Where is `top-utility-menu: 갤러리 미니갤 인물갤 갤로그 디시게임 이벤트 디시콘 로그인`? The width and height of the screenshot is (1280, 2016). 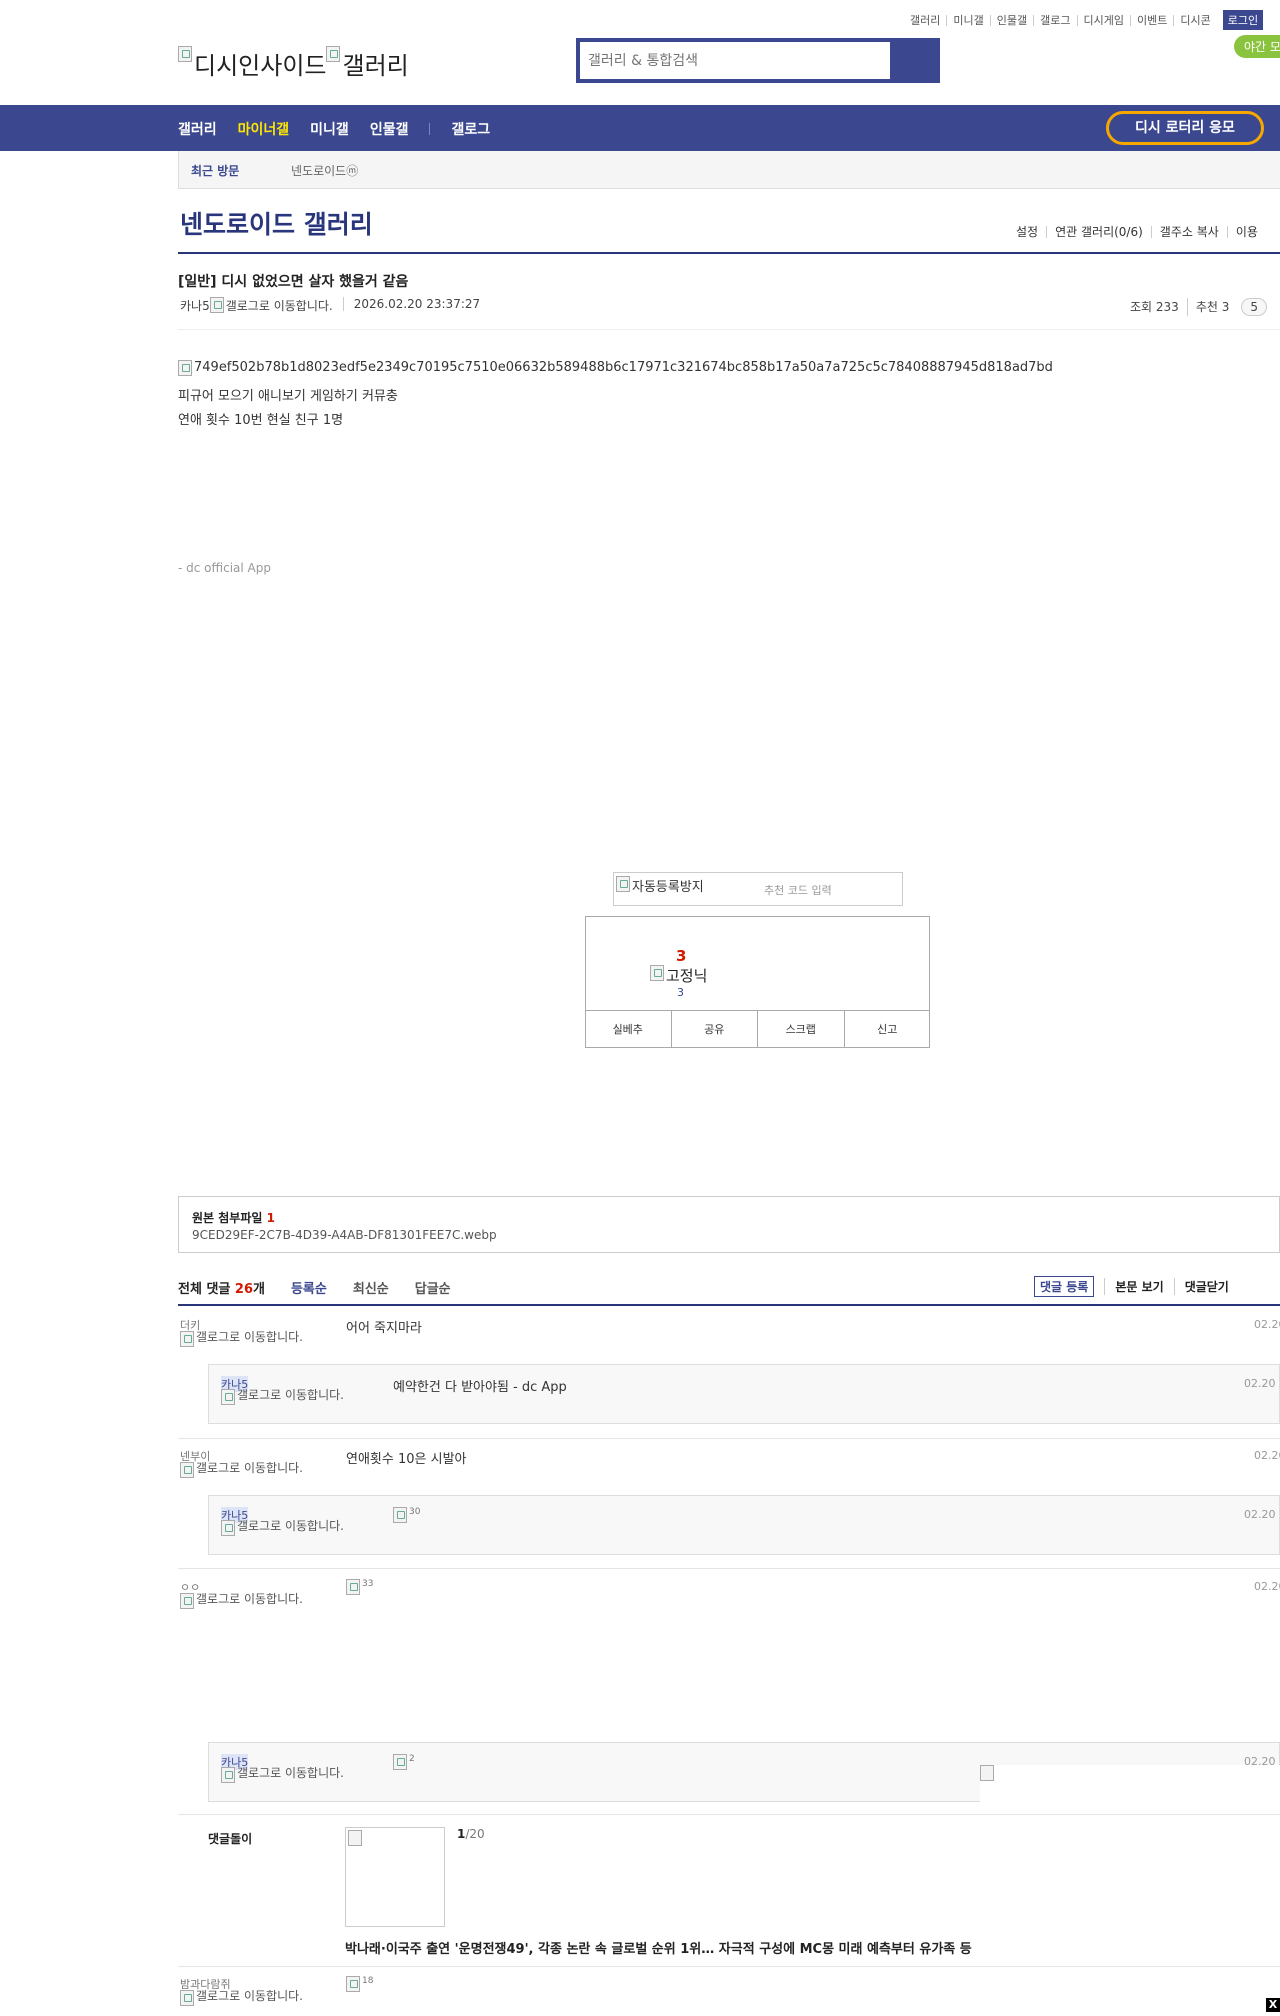
top-utility-menu: 갤러리 미니갤 인물갤 갤로그 디시게임 이벤트 디시콘 로그인 is located at coordinates (1084, 20).